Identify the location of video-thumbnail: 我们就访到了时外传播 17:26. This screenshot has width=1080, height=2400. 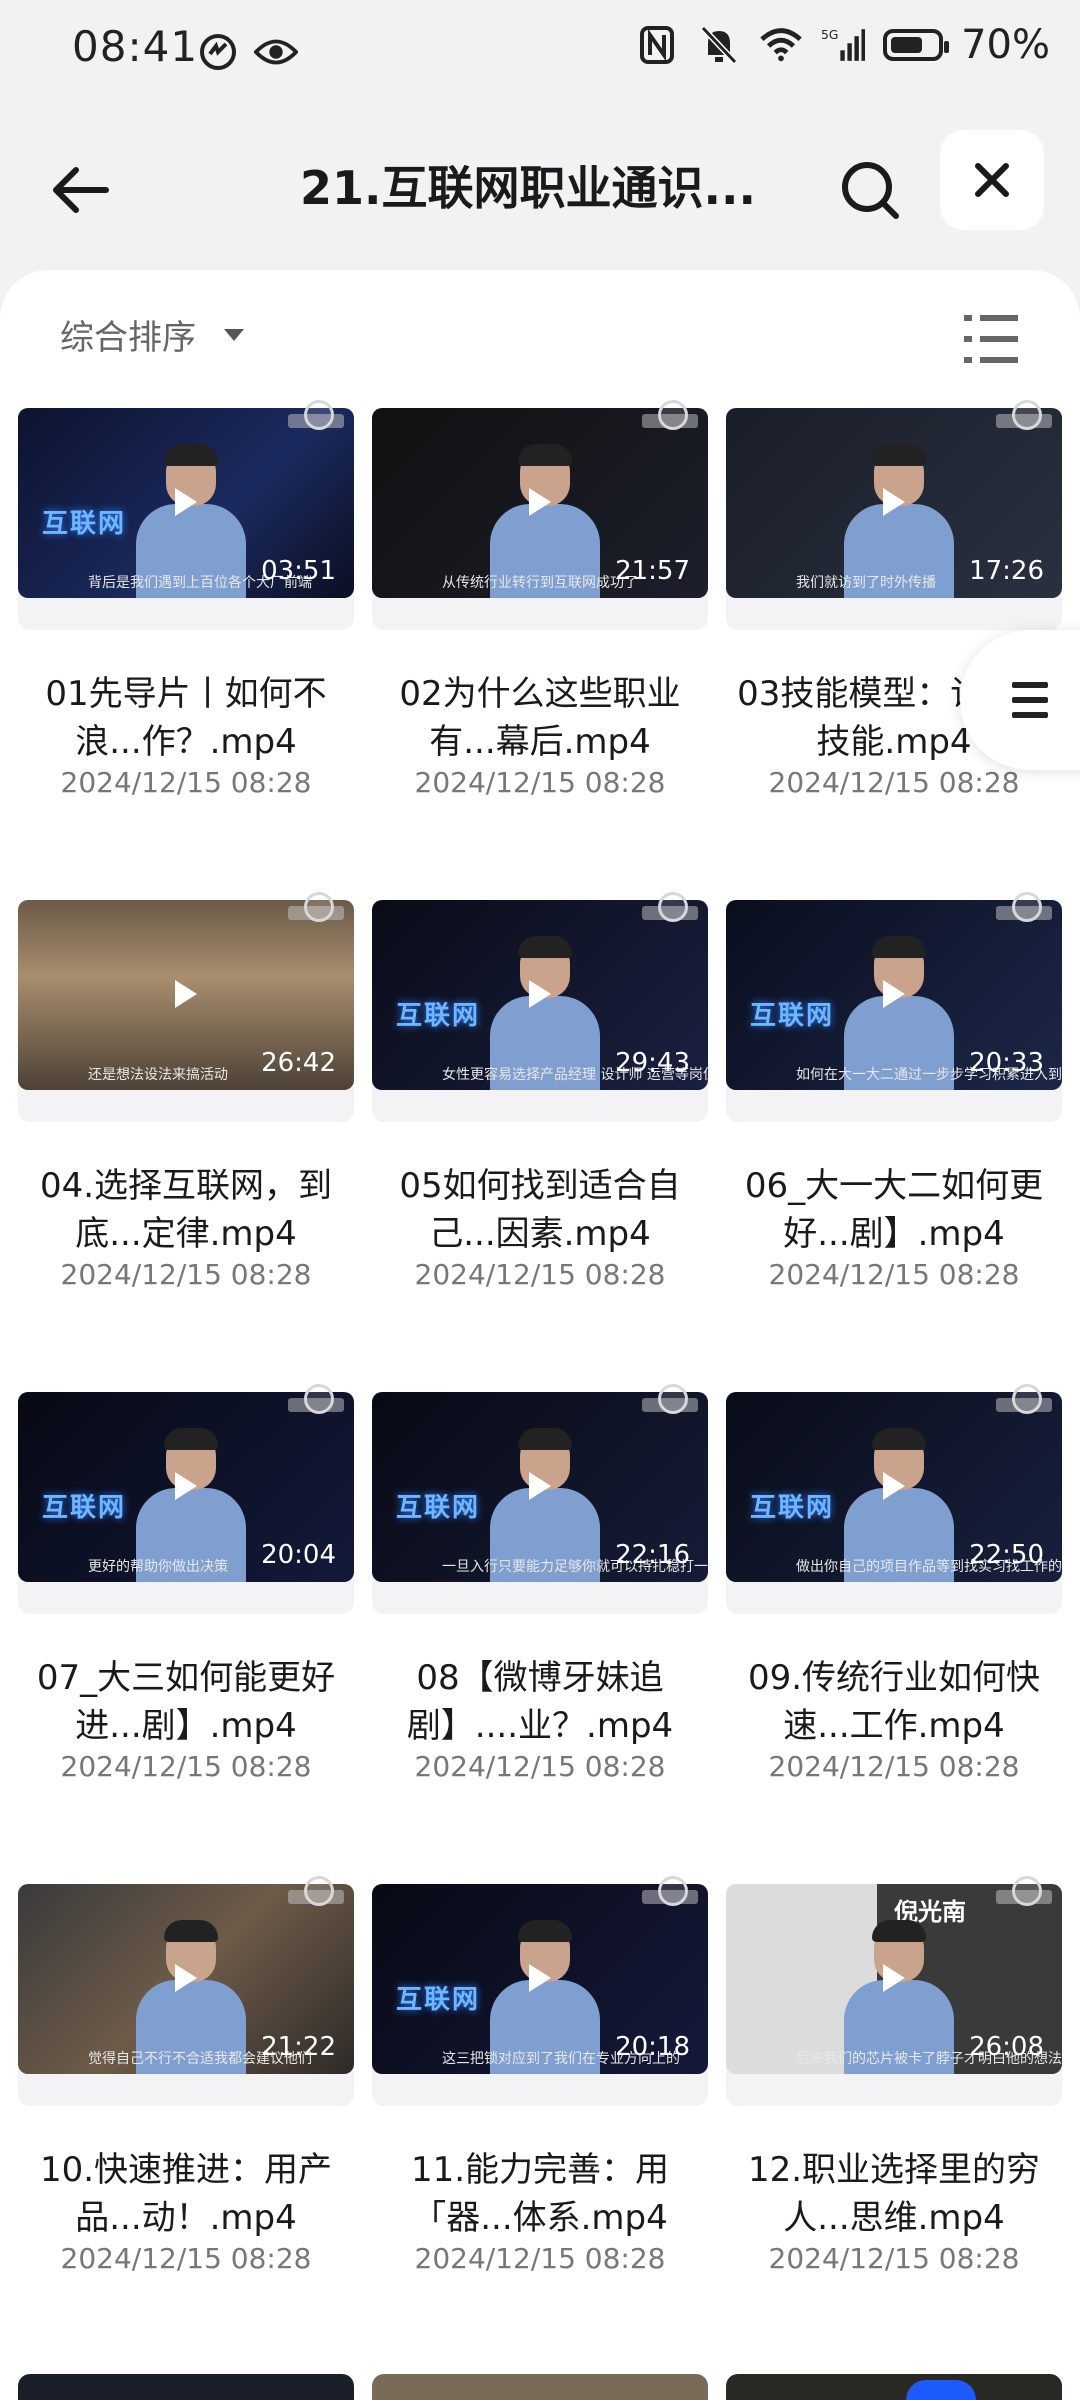
(894, 503).